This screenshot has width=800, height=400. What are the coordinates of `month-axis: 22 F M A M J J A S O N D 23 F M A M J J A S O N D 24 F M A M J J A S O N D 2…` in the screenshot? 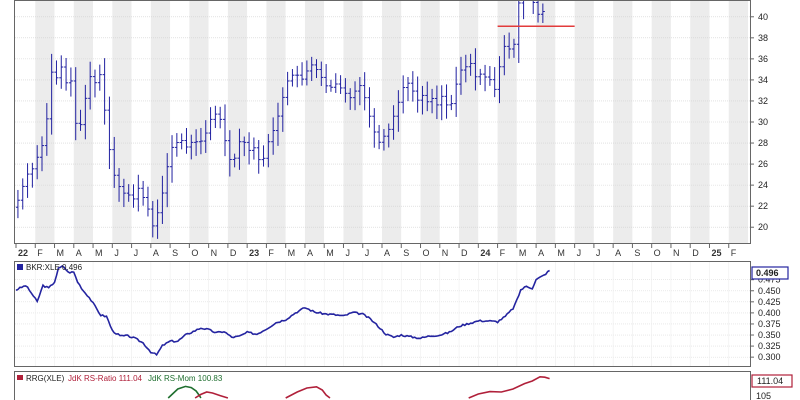 It's located at (382, 252).